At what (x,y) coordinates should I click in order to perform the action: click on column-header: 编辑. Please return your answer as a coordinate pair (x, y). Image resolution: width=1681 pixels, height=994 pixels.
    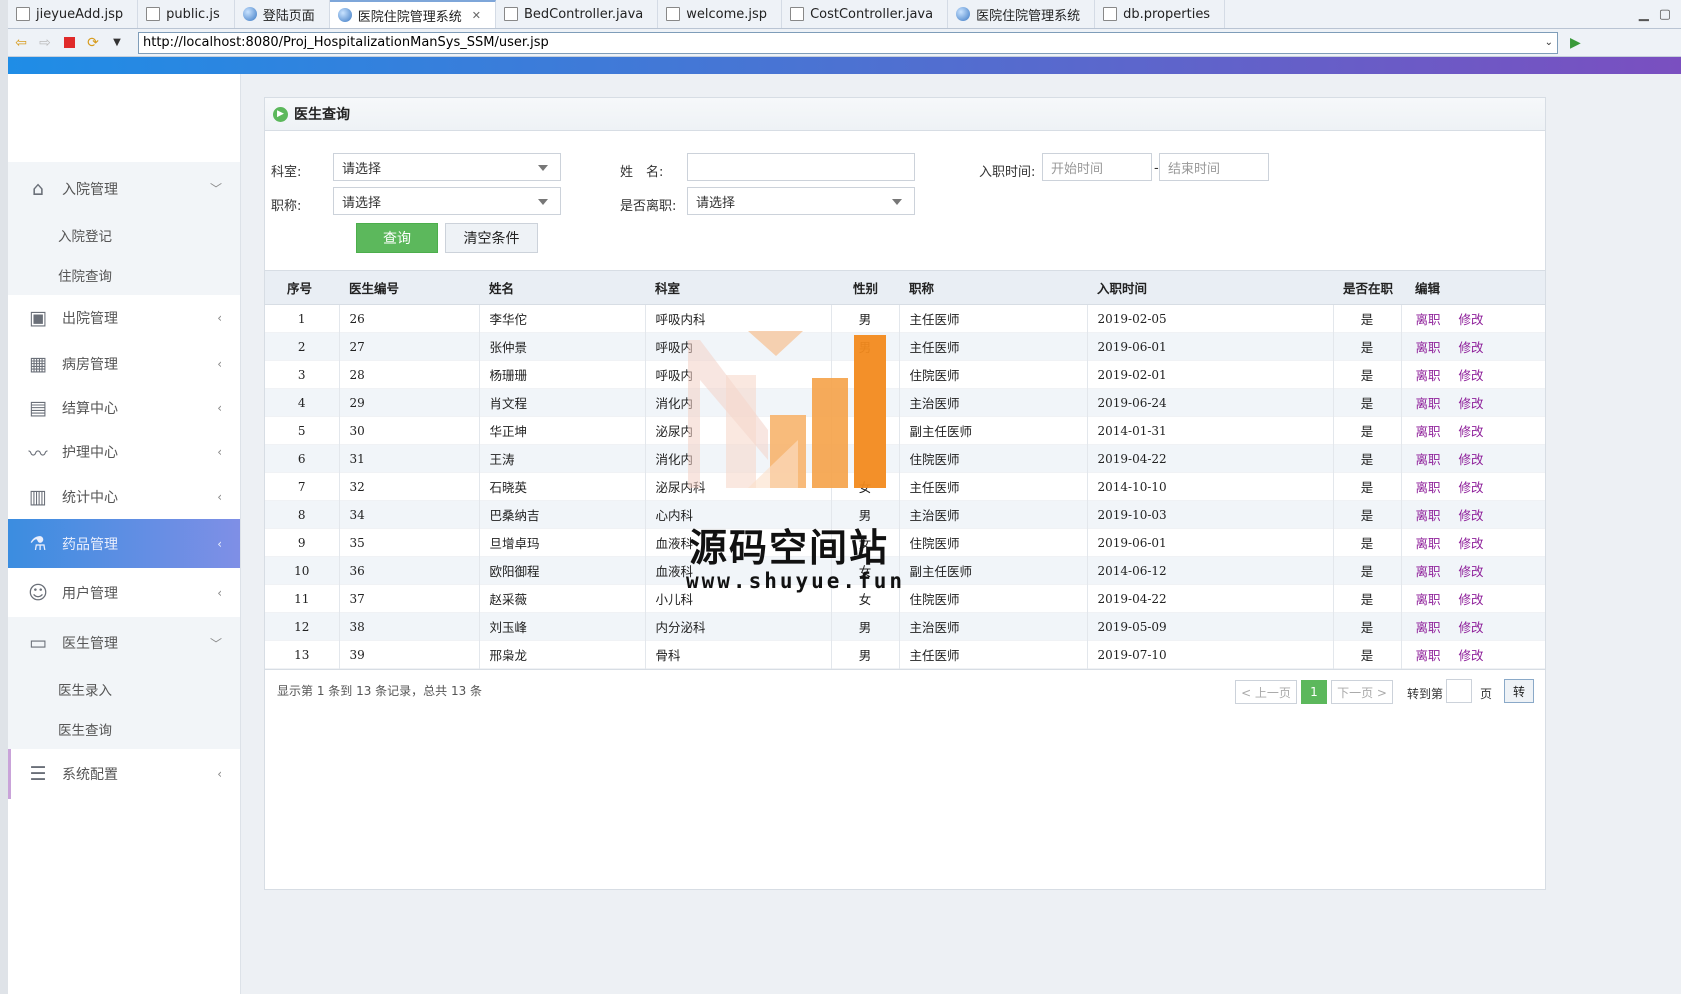
    Looking at the image, I should click on (1473, 287).